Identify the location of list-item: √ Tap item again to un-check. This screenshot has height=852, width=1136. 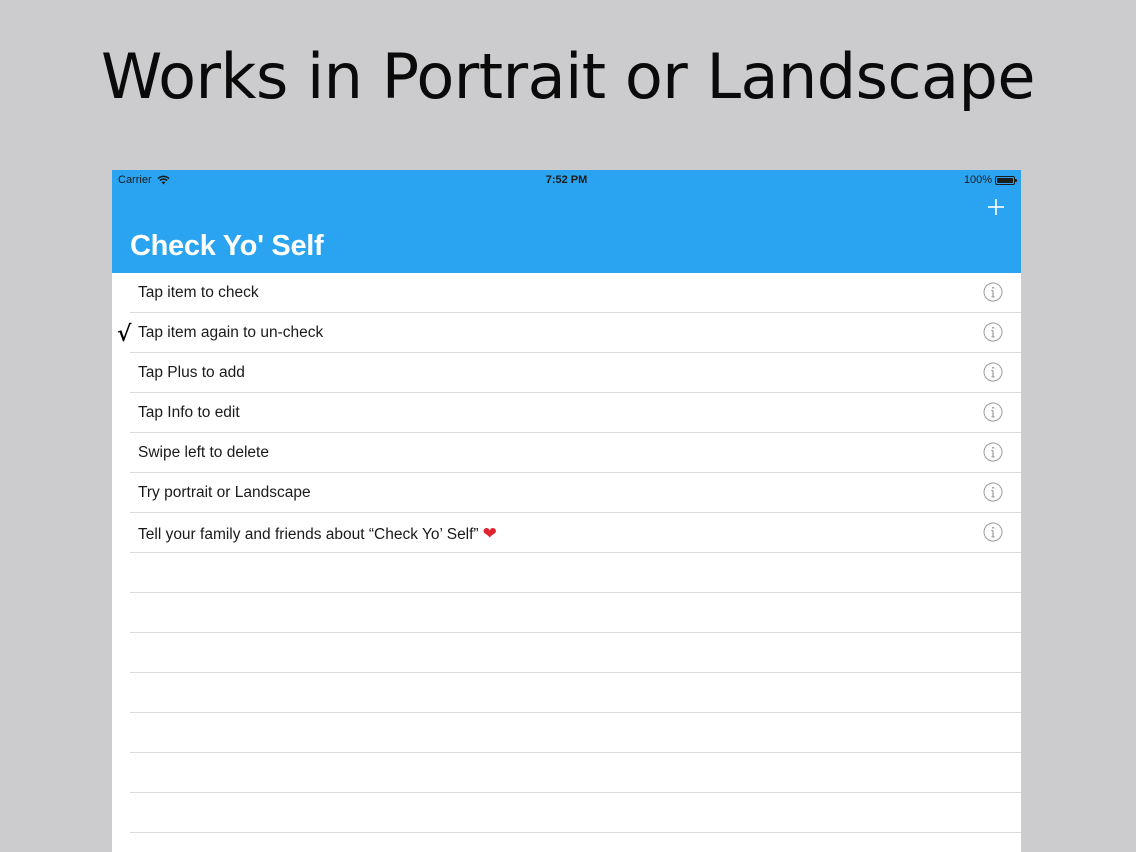
(566, 333).